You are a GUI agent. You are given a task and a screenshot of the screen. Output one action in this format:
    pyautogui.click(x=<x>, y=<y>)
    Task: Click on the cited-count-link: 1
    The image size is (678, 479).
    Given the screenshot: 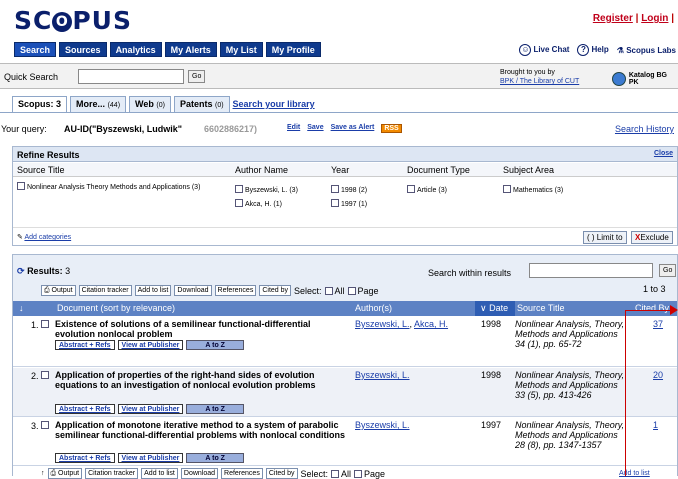 What is the action you would take?
    pyautogui.click(x=655, y=425)
    